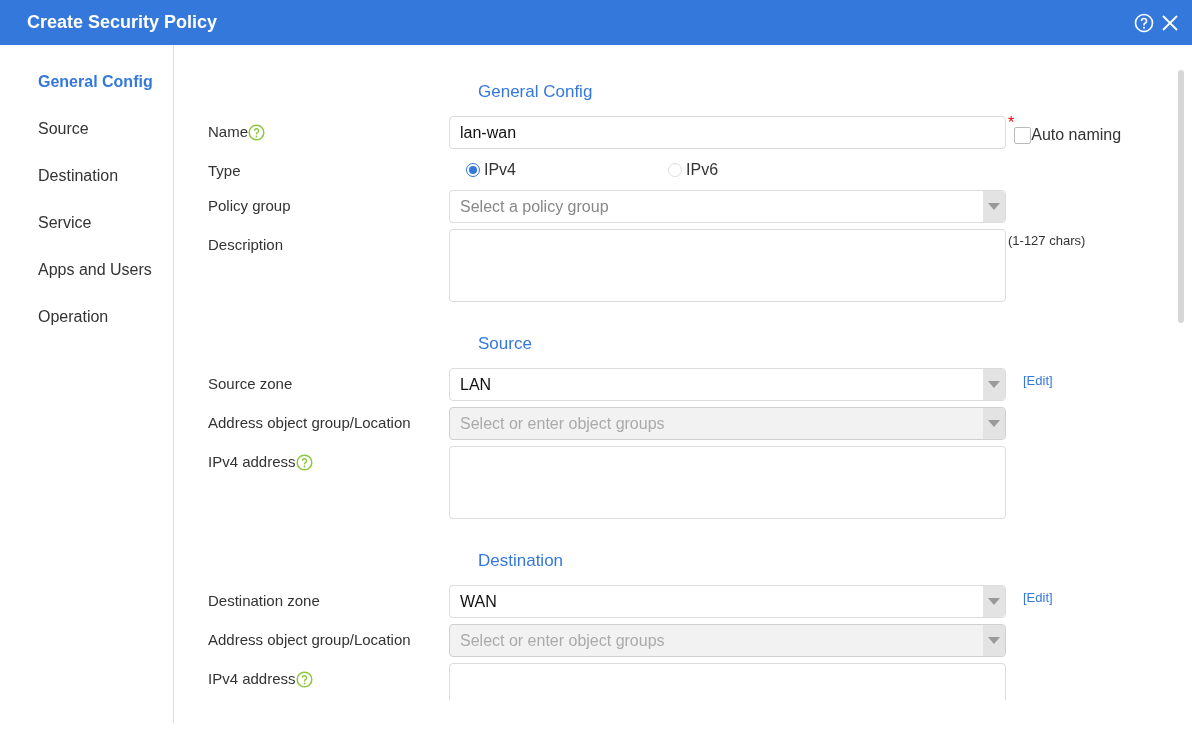 This screenshot has height=738, width=1192. What do you see at coordinates (727, 384) in the screenshot?
I see `dropdown: LAN` at bounding box center [727, 384].